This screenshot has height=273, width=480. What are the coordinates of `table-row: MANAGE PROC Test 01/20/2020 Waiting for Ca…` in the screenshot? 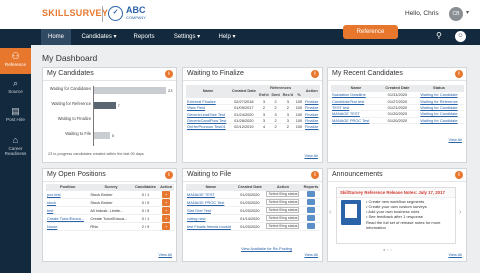 It's located at (397, 121).